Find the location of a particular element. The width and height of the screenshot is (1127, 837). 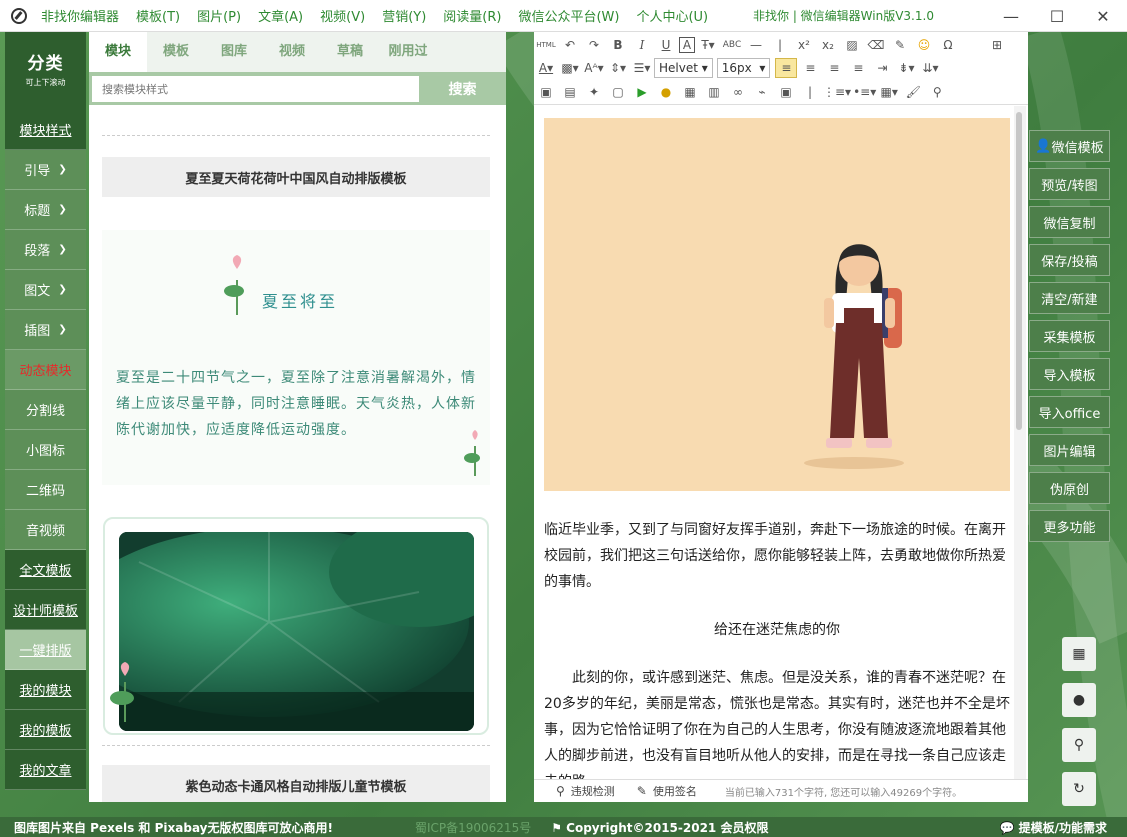

collect-template-button: 采集模板 is located at coordinates (1069, 336).